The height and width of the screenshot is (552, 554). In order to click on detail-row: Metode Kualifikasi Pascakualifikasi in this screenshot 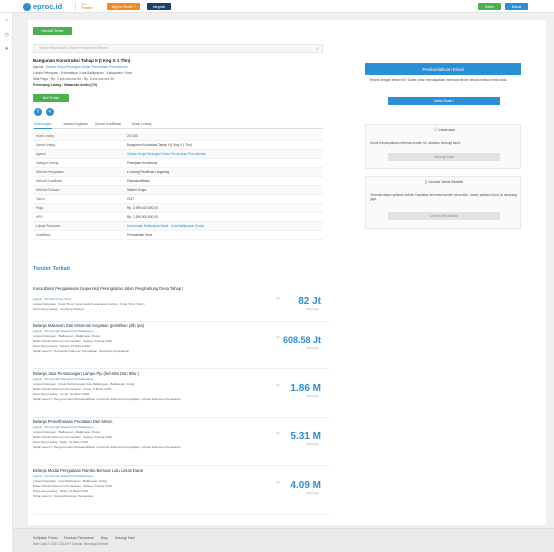, I will do `click(178, 181)`.